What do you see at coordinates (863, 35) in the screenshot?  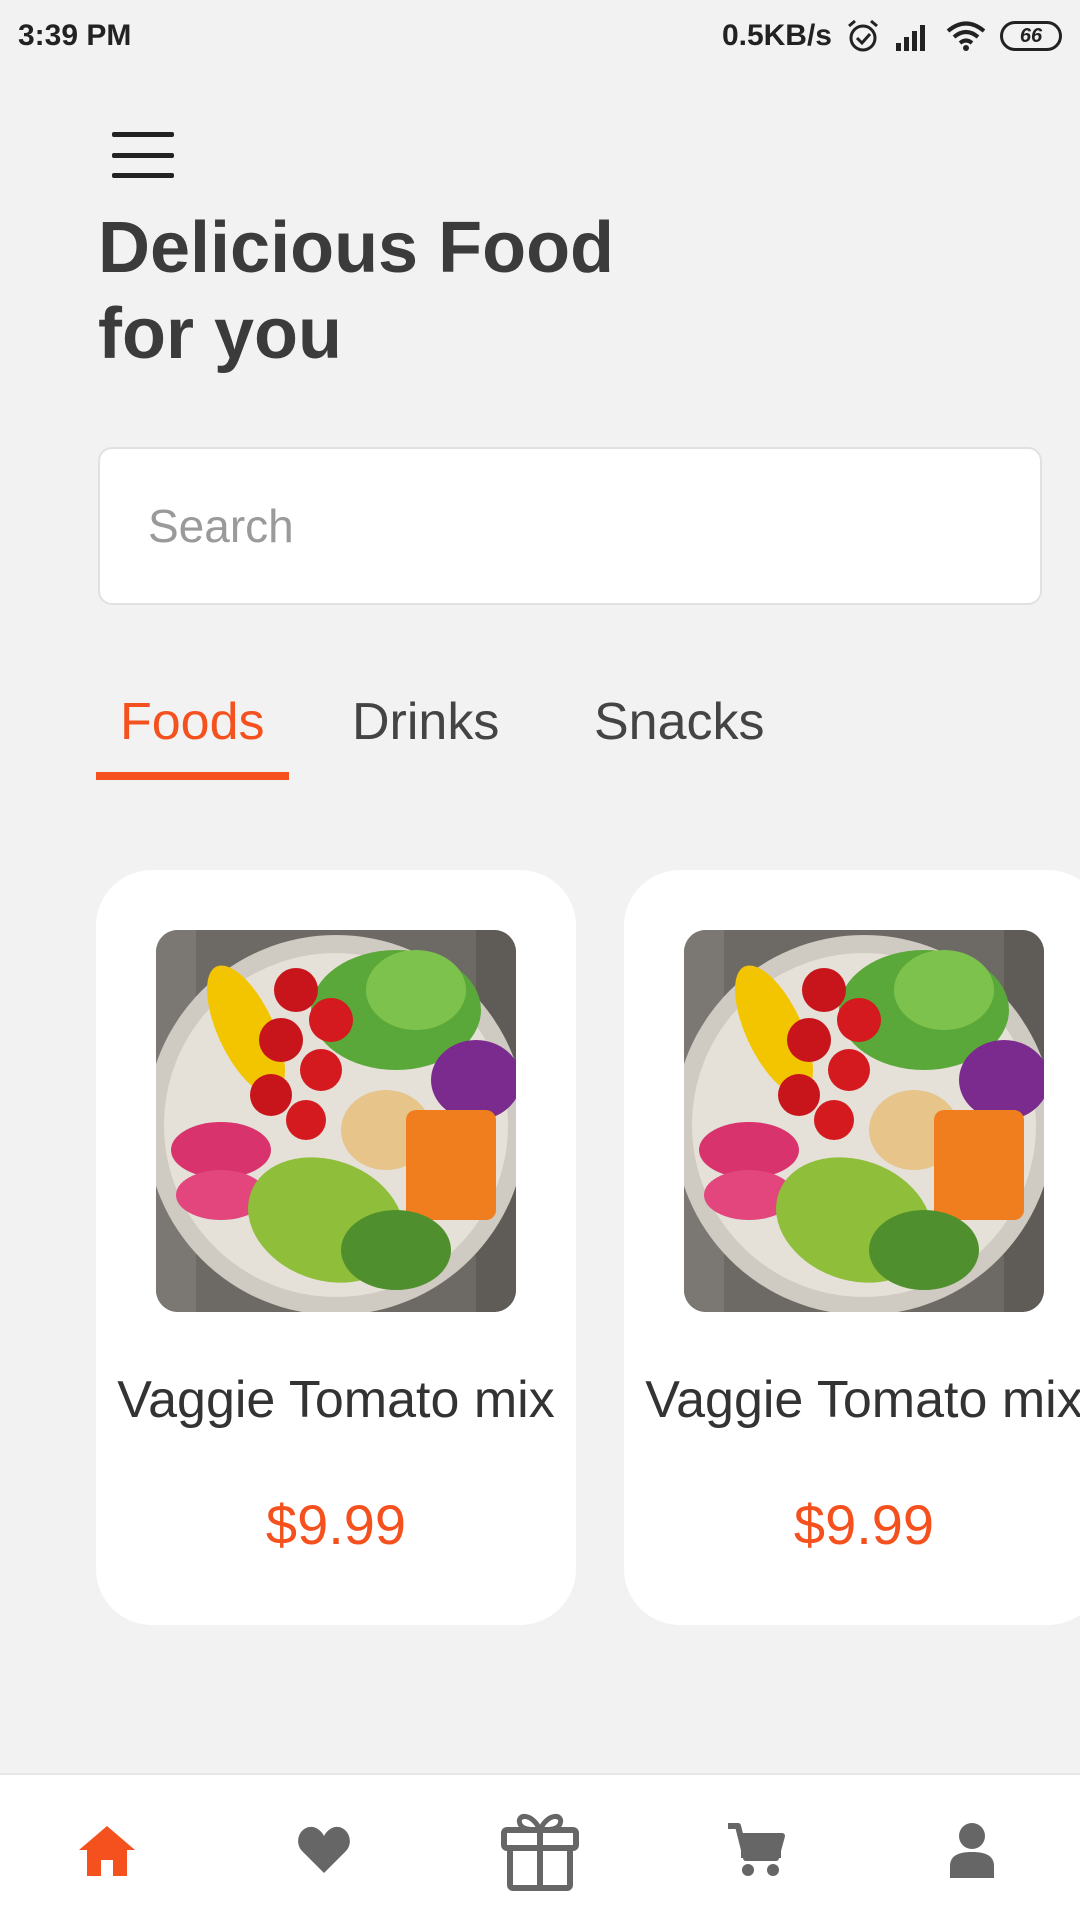 I see `alarm-icon` at bounding box center [863, 35].